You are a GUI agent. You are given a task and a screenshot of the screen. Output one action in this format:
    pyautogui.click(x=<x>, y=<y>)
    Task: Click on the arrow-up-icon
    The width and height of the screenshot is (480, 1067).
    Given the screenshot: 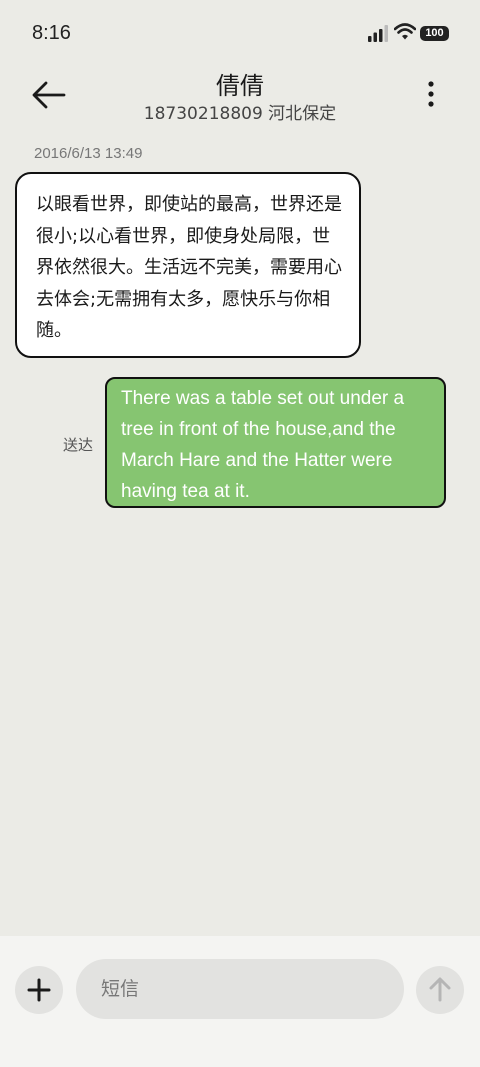 What is the action you would take?
    pyautogui.click(x=440, y=989)
    